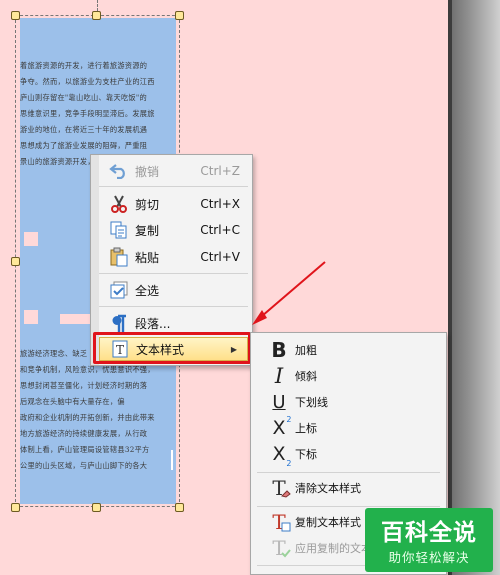 The width and height of the screenshot is (500, 575). I want to click on annotation-arrow, so click(289, 293).